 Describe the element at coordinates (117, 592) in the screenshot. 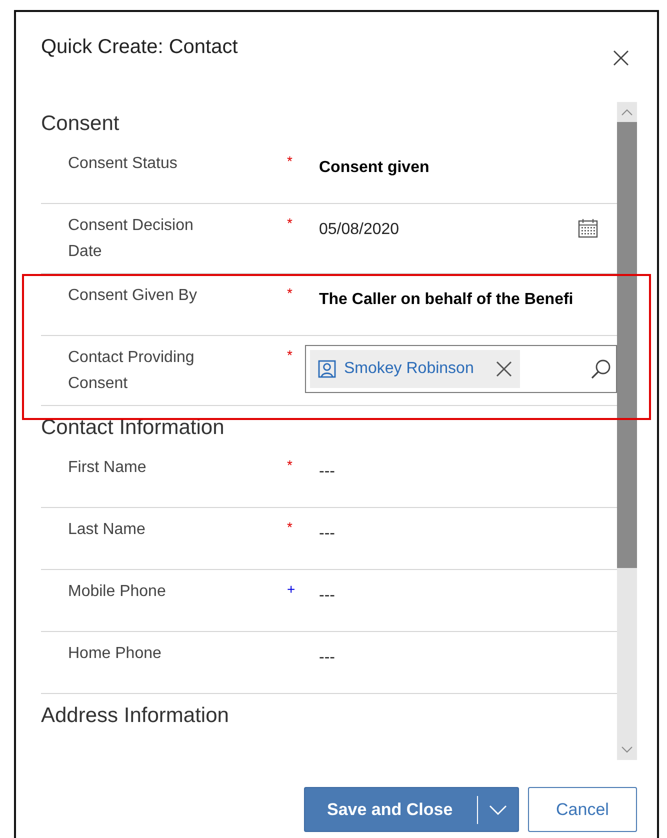

I see `field-label: Mobile Phone` at that location.